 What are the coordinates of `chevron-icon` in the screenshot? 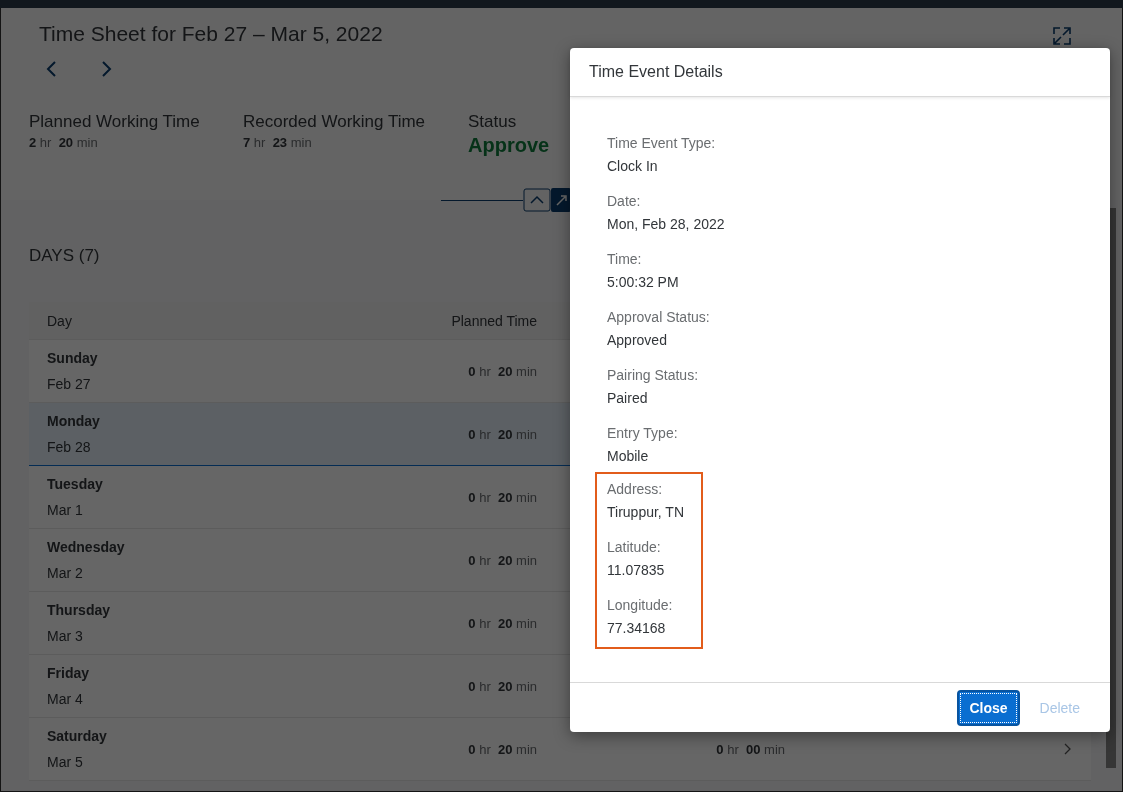 It's located at (1067, 749).